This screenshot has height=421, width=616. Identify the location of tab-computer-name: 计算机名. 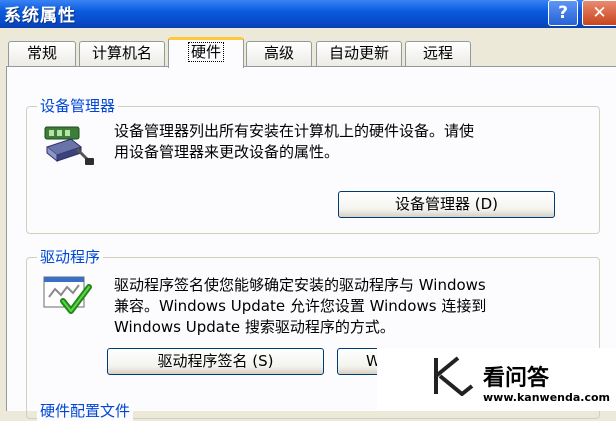
(122, 53).